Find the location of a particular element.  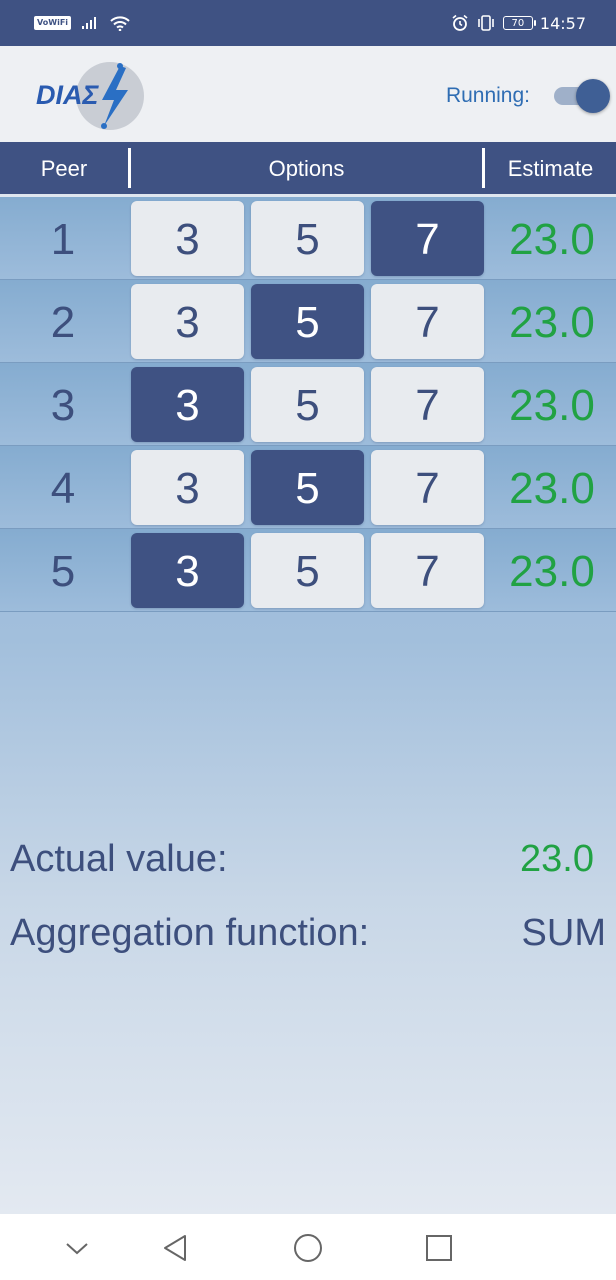

table-header: Peer Options Estimate is located at coordinates (308, 169).